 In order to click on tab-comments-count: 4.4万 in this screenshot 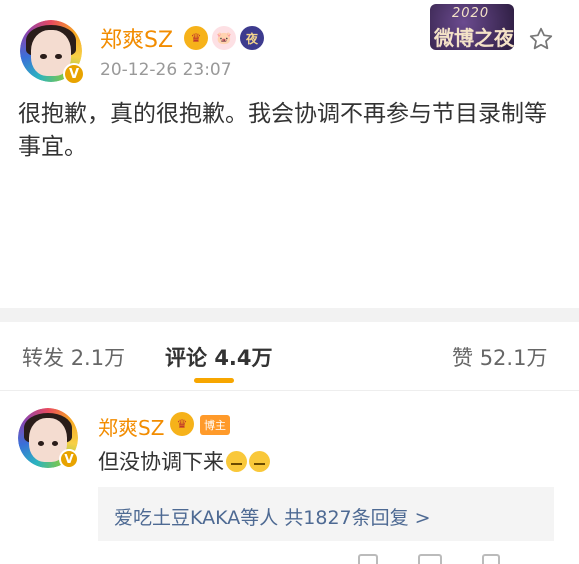, I will do `click(243, 358)`.